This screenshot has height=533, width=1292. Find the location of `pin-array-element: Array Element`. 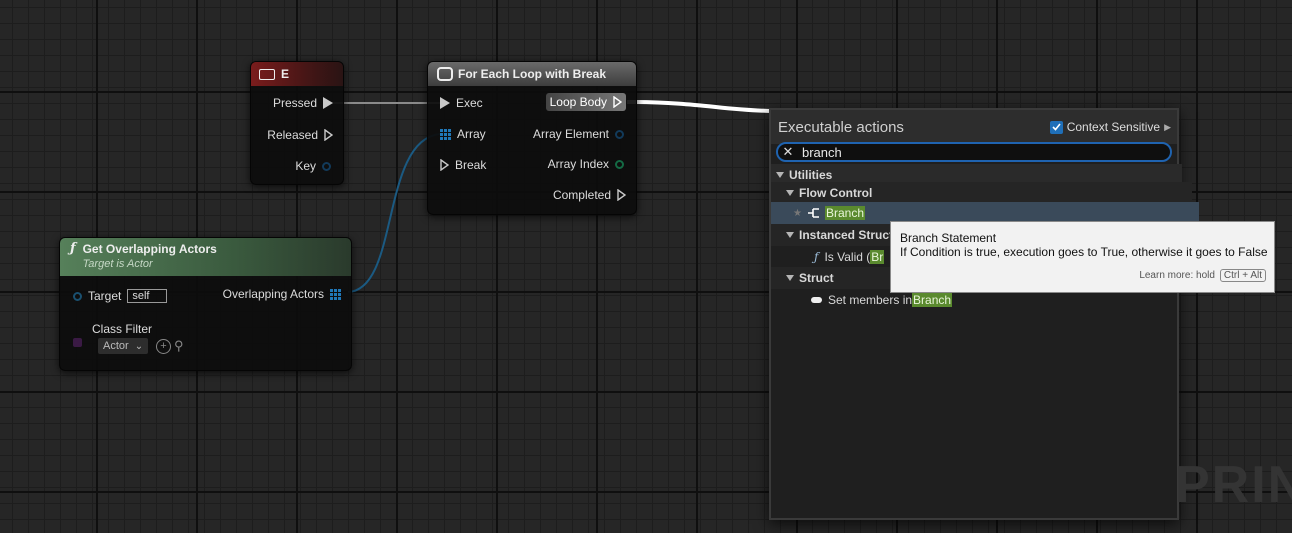

pin-array-element: Array Element is located at coordinates (578, 134).